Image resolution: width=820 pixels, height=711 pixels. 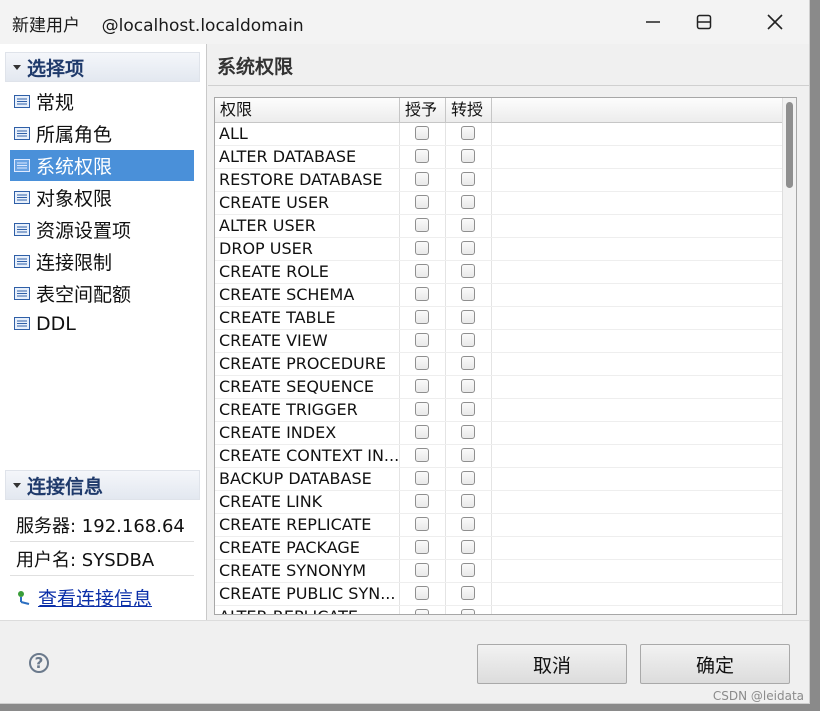 I want to click on table-row: CREATE USER, so click(x=505, y=203).